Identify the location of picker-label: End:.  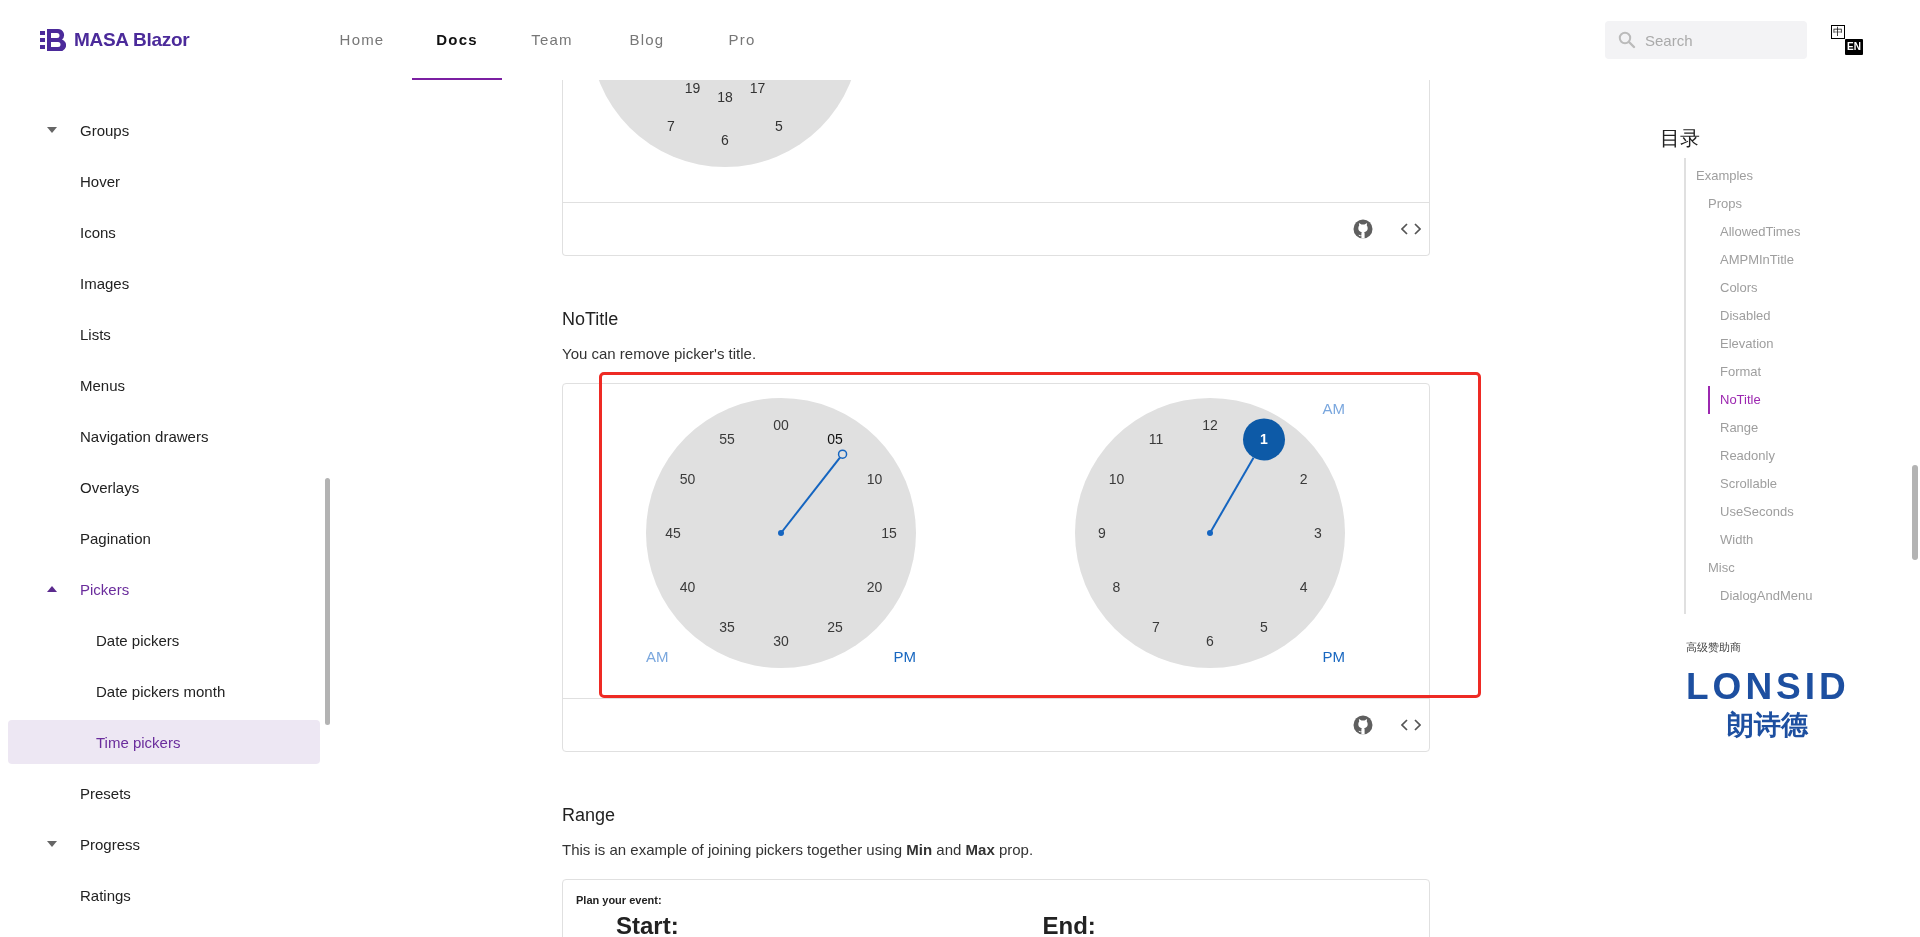
(1069, 924).